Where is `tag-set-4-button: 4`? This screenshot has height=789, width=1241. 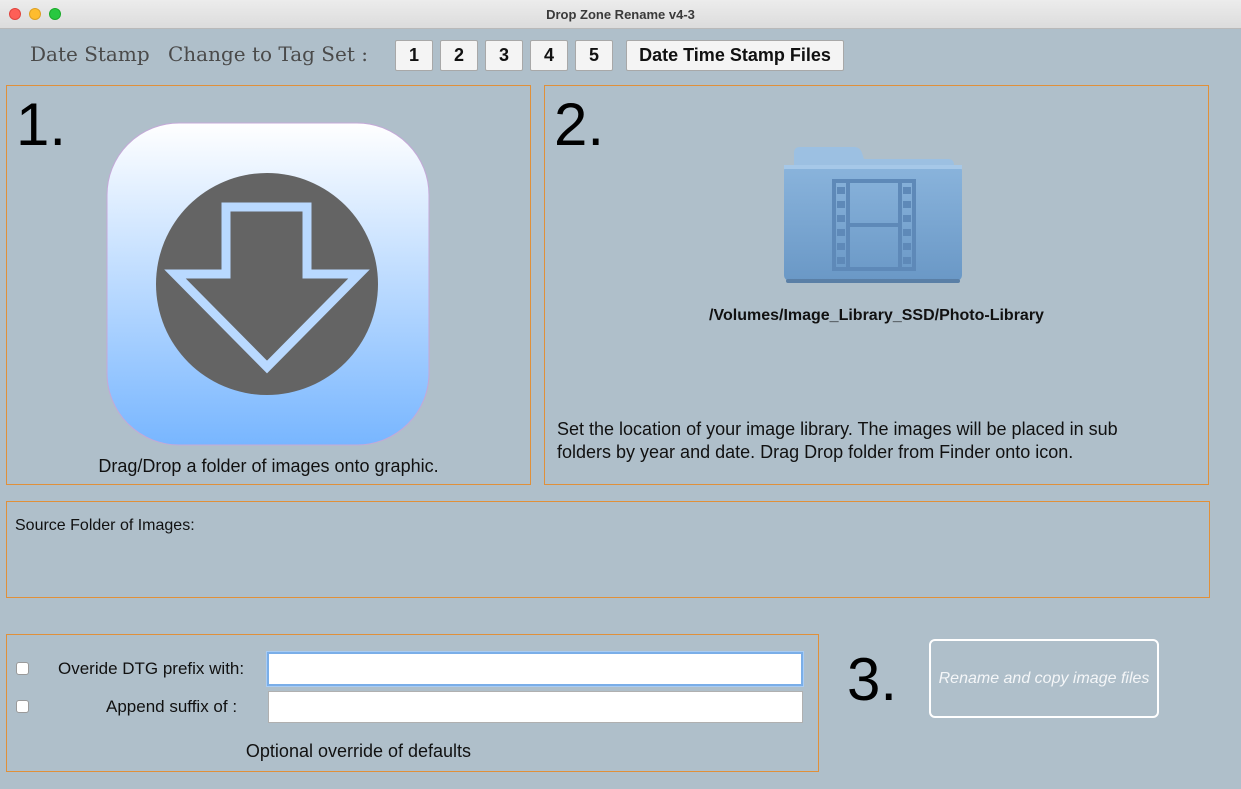 tag-set-4-button: 4 is located at coordinates (549, 55).